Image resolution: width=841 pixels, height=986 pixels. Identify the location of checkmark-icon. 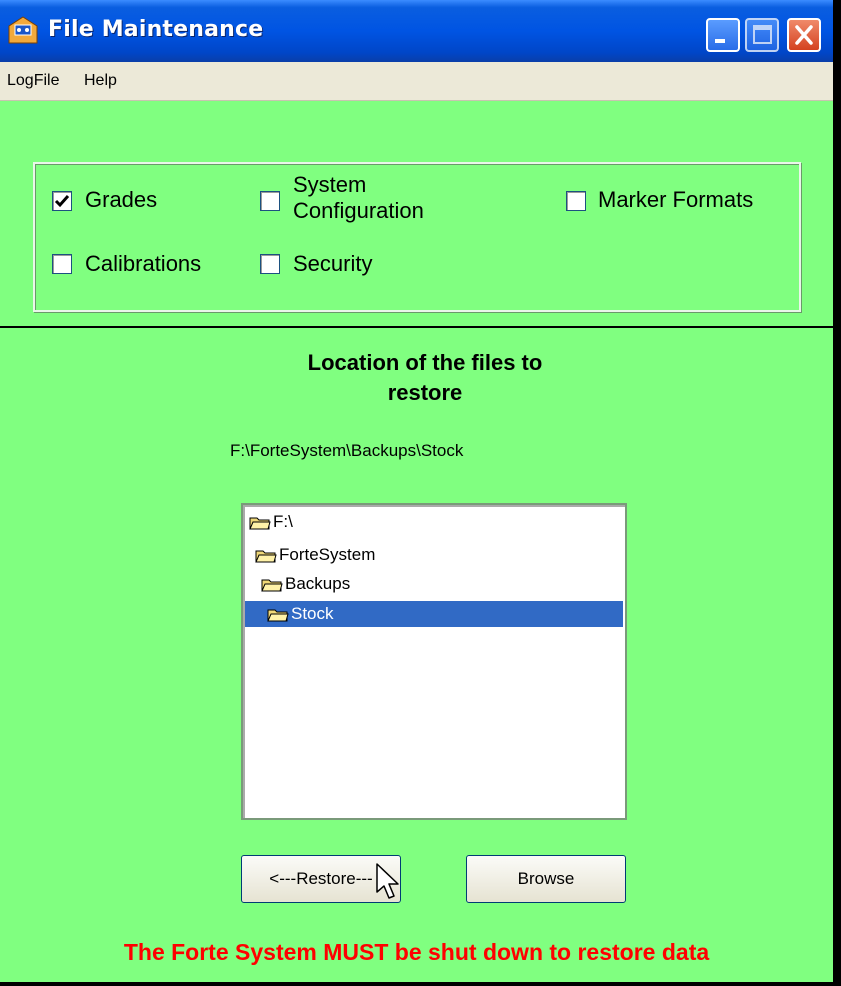
(62, 201).